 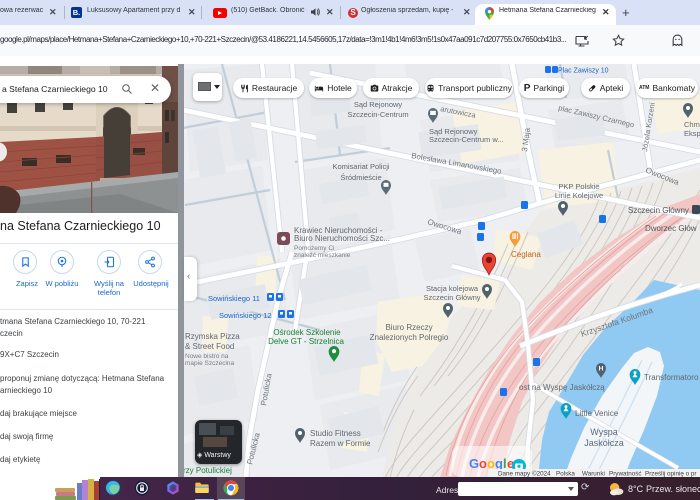 What do you see at coordinates (234, 298) in the screenshot?
I see `svg-text: Sowińskiego 11` at bounding box center [234, 298].